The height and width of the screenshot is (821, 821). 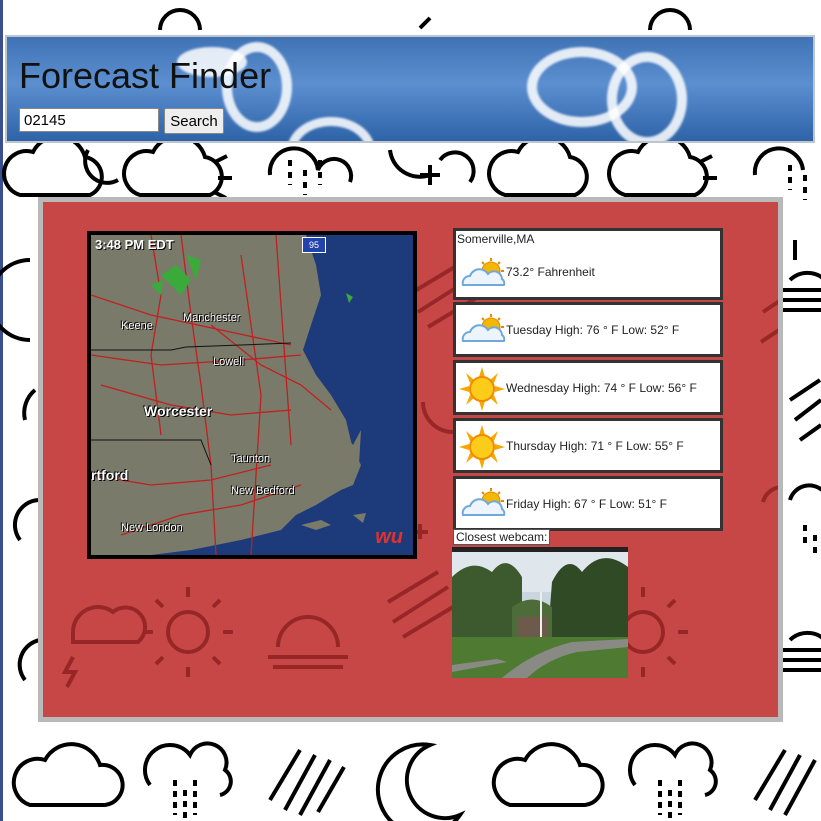 What do you see at coordinates (212, 318) in the screenshot?
I see `city-label: Manchester` at bounding box center [212, 318].